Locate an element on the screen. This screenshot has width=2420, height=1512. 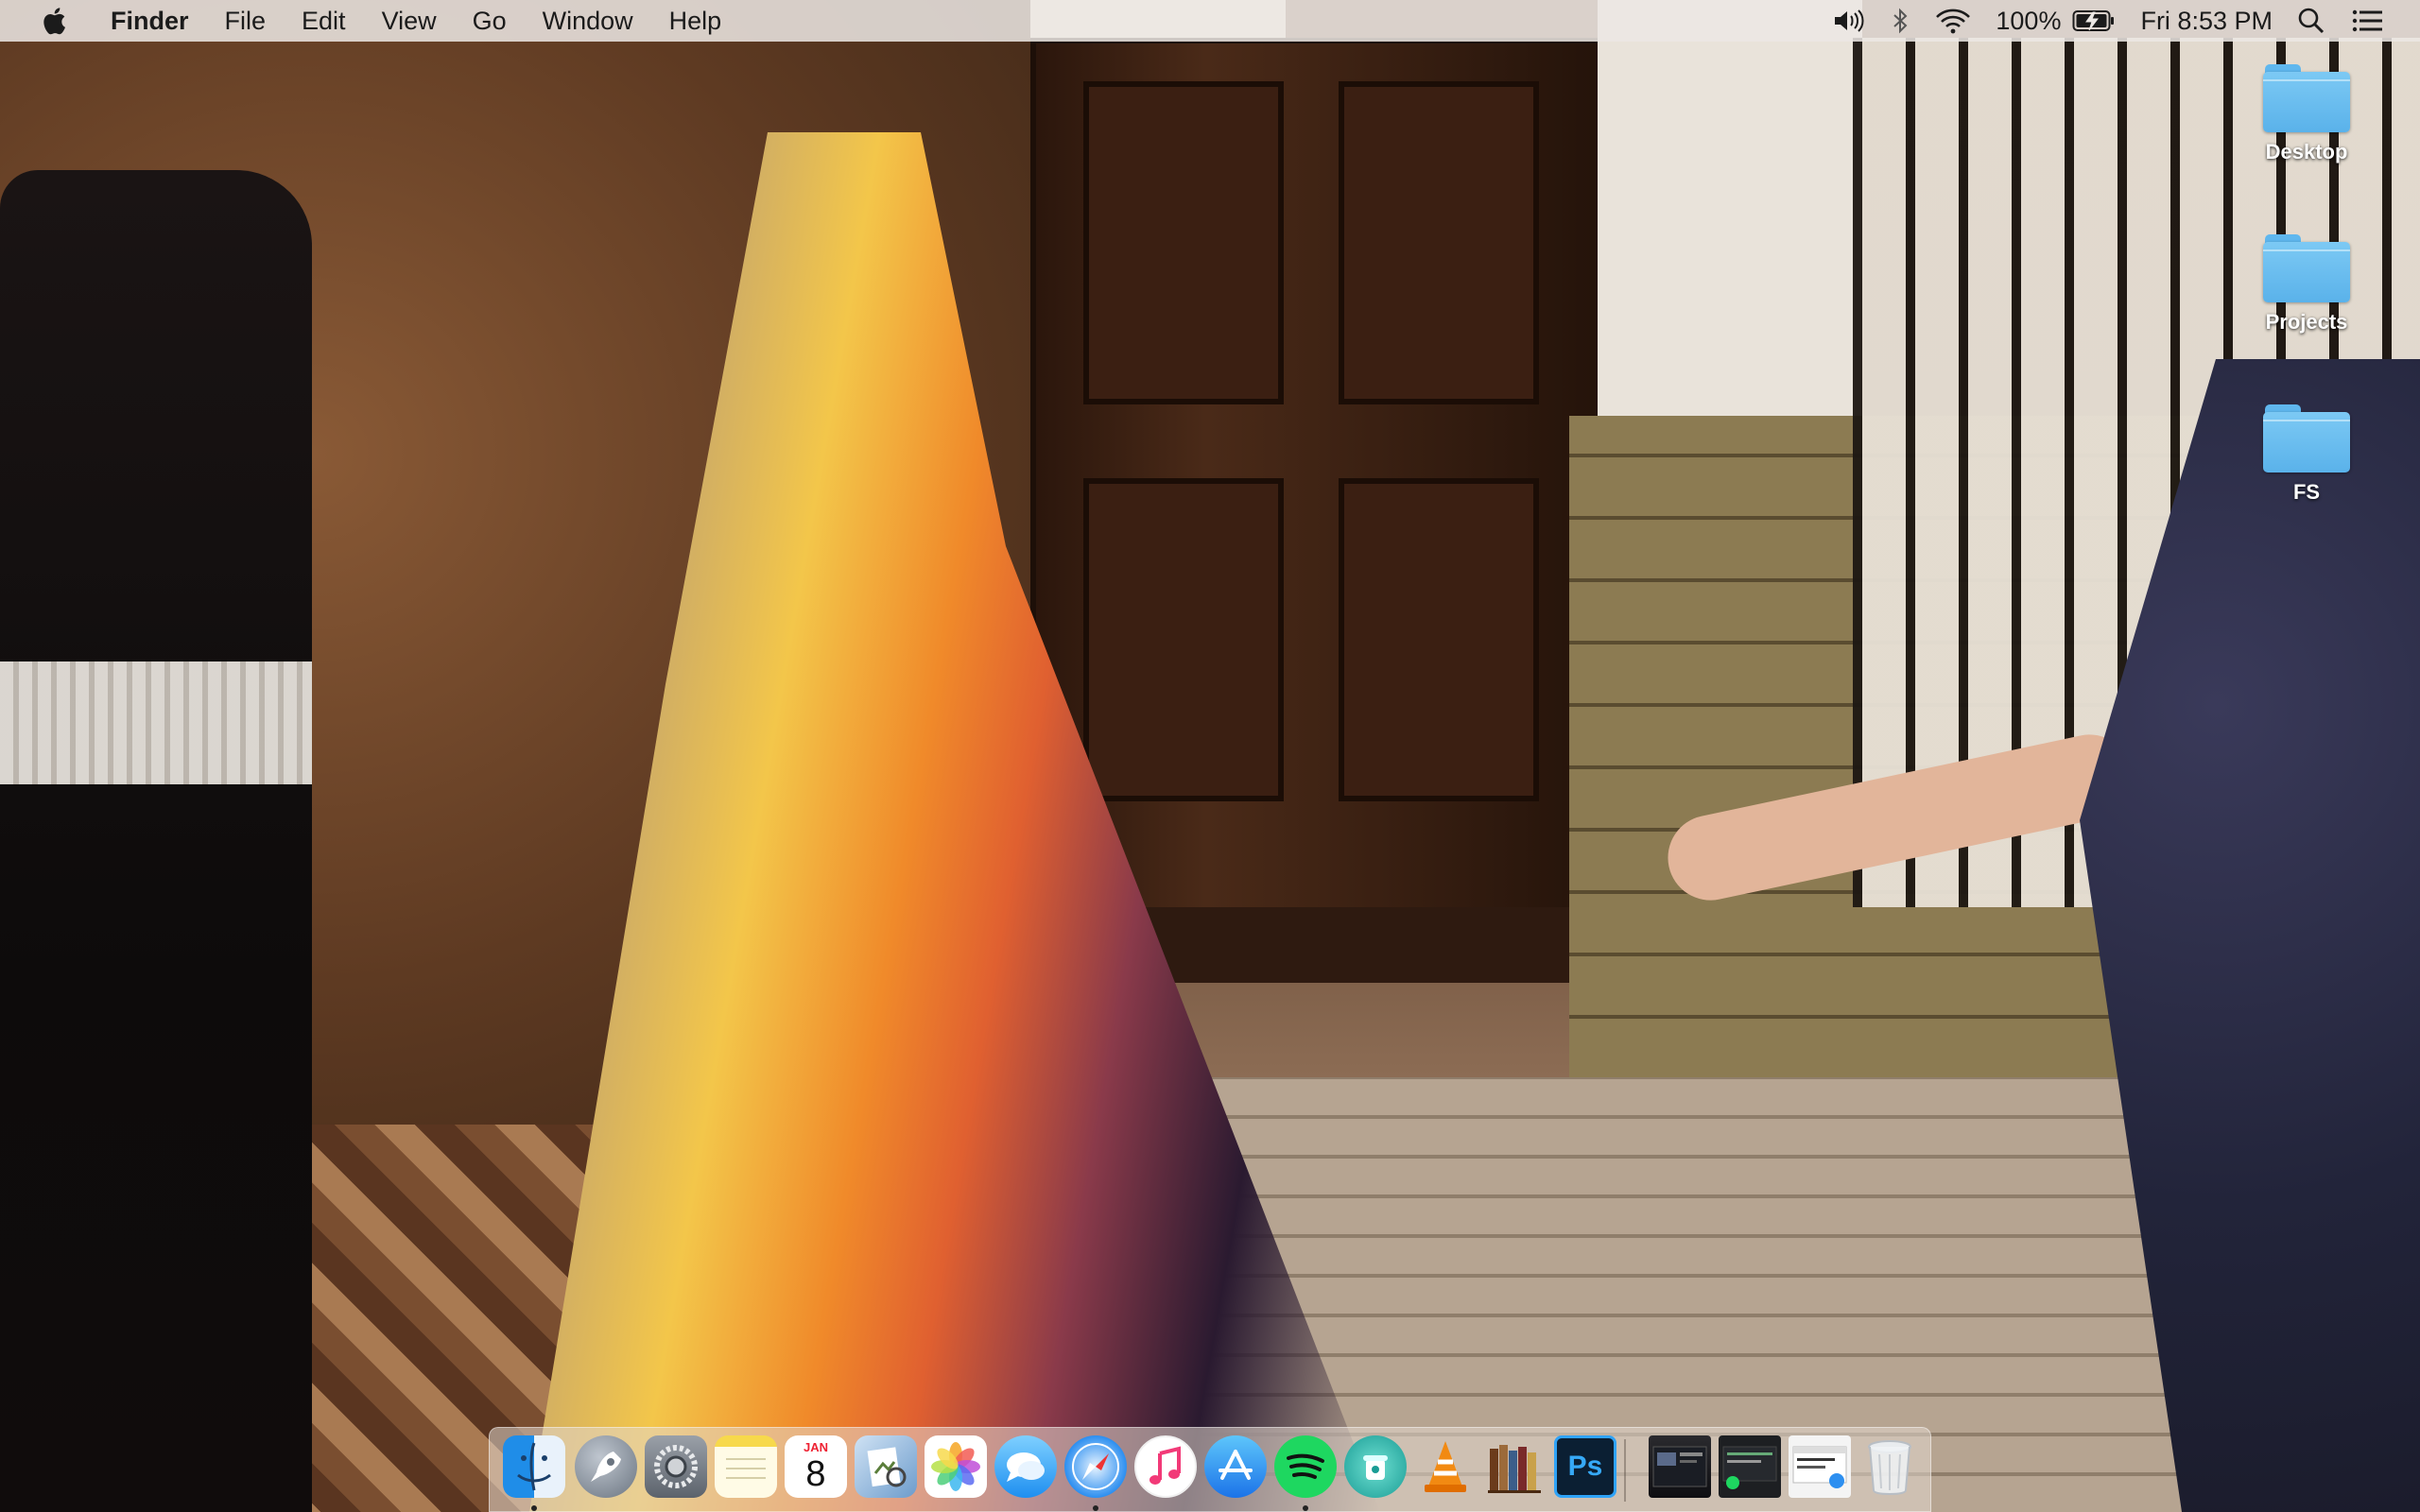
dock-trash-icon is located at coordinates (1889, 1466).